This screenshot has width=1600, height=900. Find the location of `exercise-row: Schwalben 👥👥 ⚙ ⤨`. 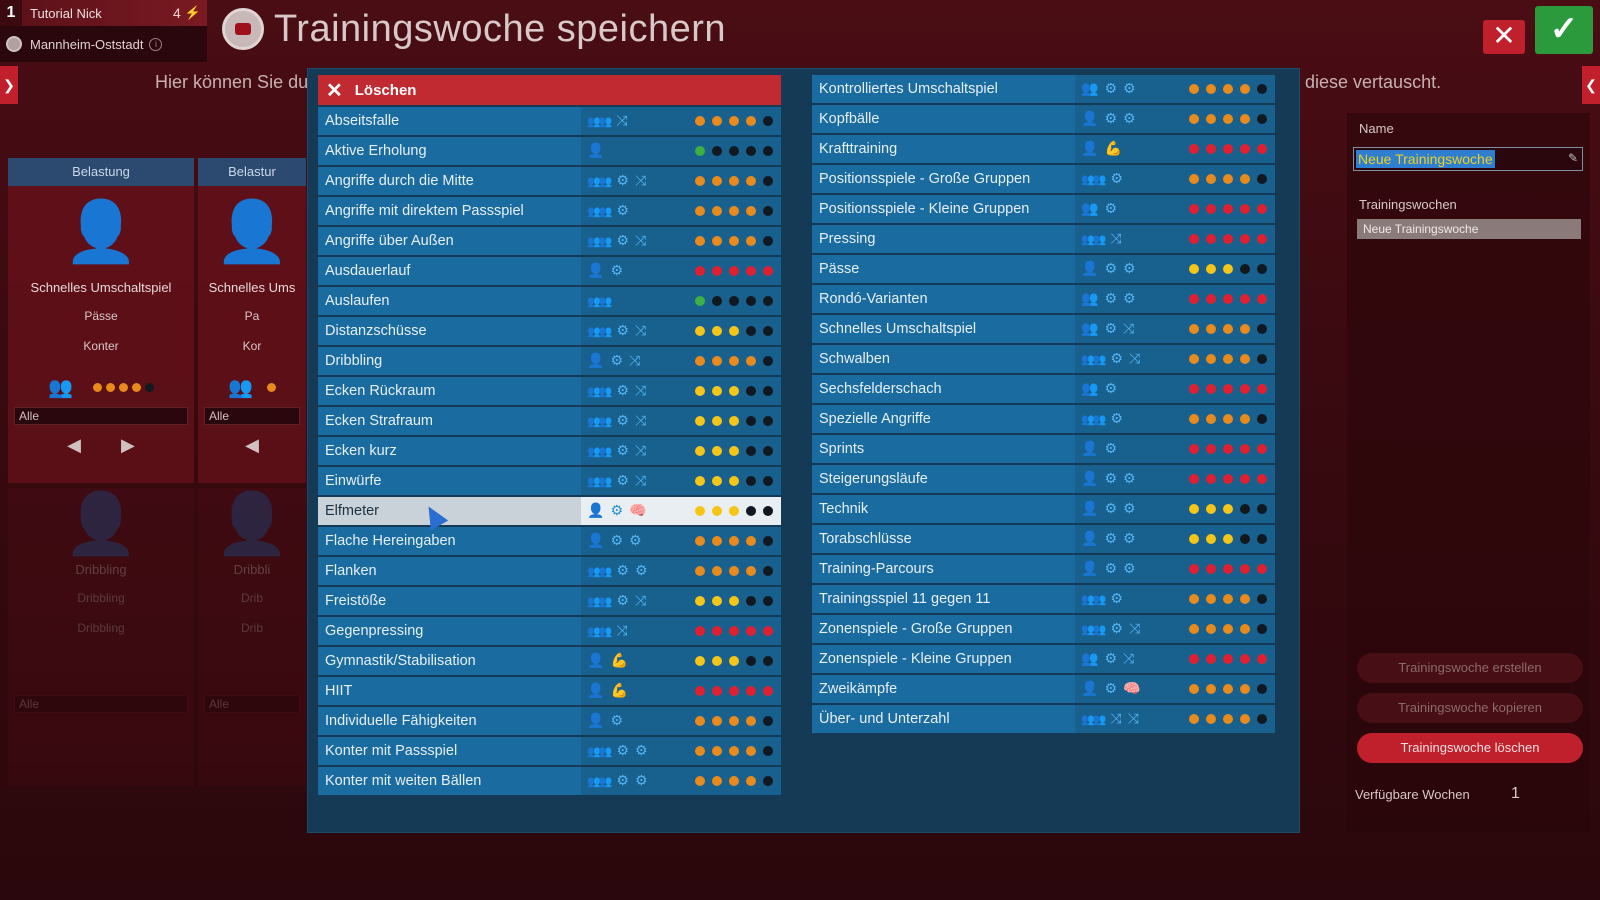

exercise-row: Schwalben 👥👥 ⚙ ⤨ is located at coordinates (1043, 359).